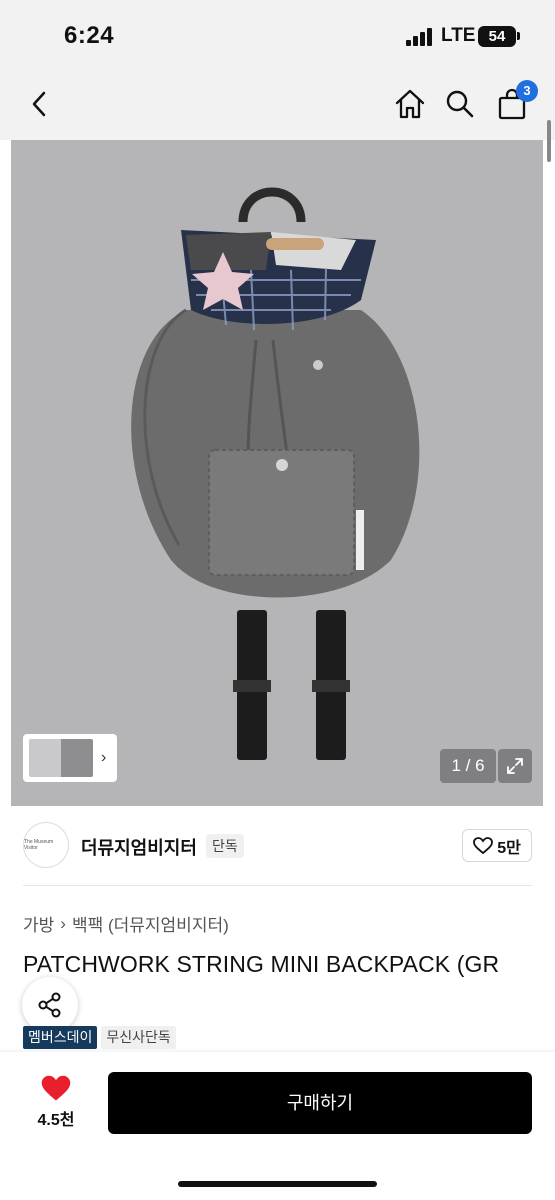 The height and width of the screenshot is (1200, 555). What do you see at coordinates (99, 1037) in the screenshot?
I see `product-badges: 멤버스데이 무신사단독` at bounding box center [99, 1037].